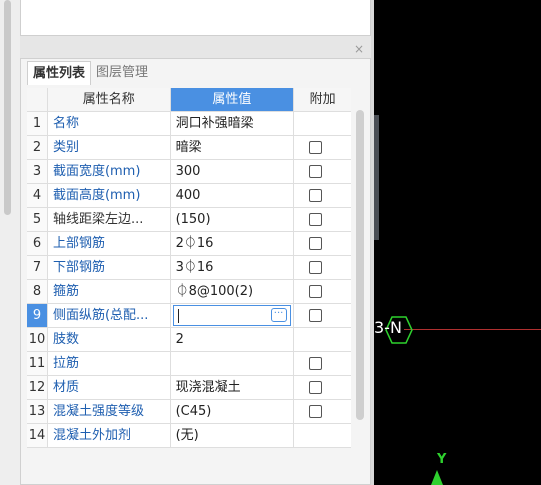 The image size is (541, 485). I want to click on property-value: ⏀8@100(2), so click(233, 291).